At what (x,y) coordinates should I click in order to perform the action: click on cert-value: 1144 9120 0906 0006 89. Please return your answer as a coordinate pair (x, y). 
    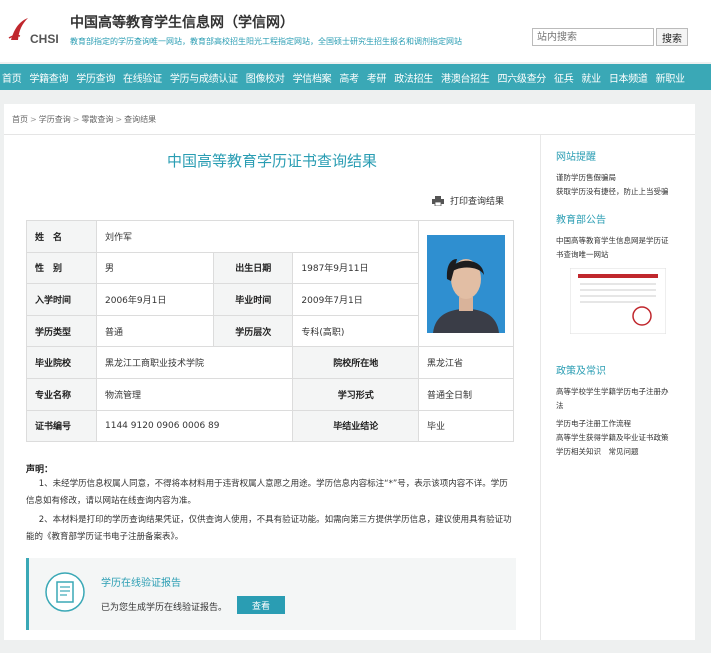
    Looking at the image, I should click on (194, 426).